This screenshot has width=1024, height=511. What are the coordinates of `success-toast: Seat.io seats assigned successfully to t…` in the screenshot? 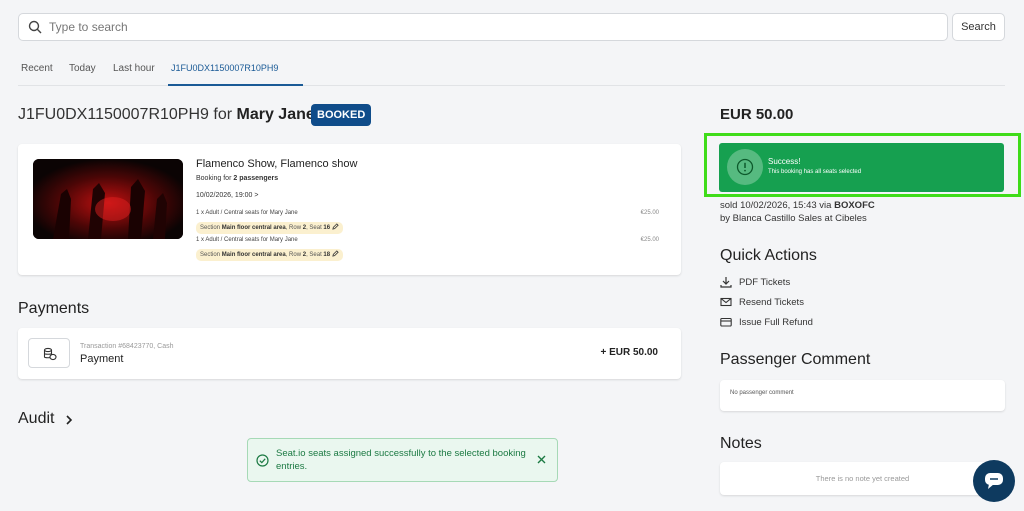 It's located at (402, 460).